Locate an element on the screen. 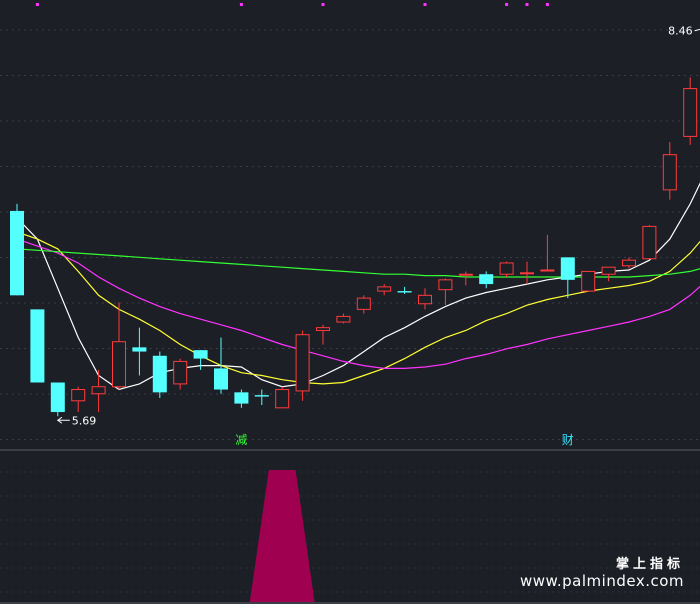 The image size is (700, 604). annotation-arrow is located at coordinates (697, 30).